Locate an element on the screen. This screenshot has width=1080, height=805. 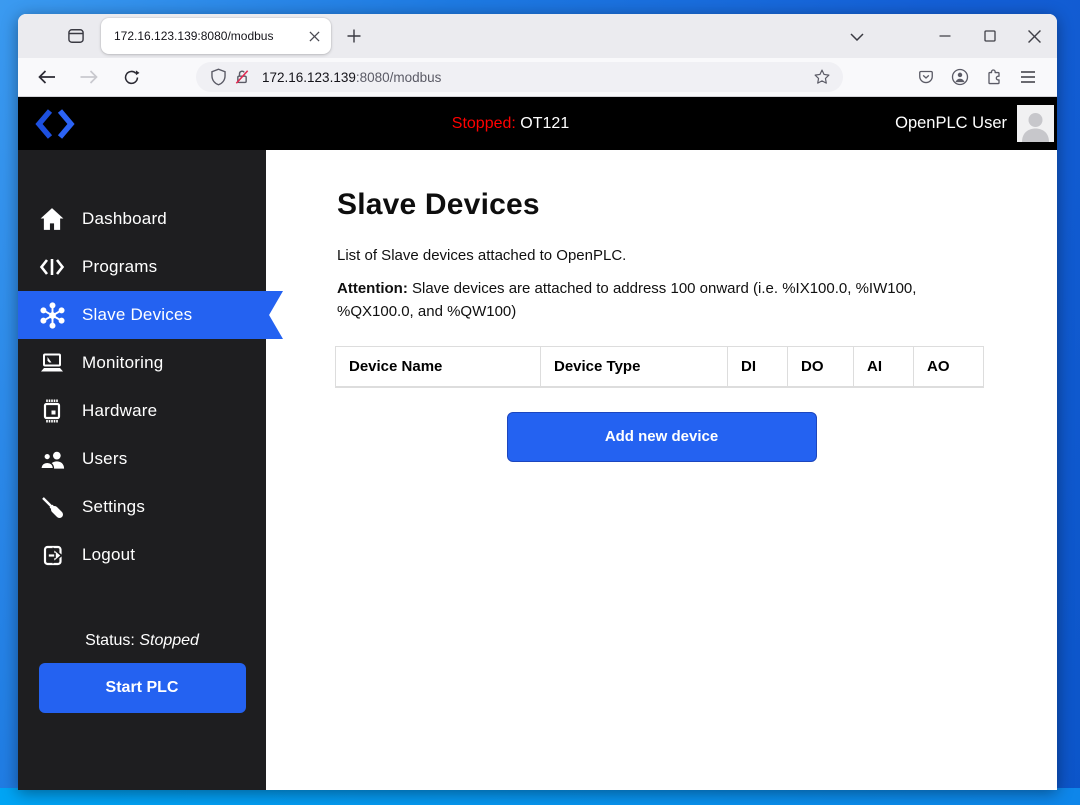
sidebar-item-logout: Logout is located at coordinates (142, 555).